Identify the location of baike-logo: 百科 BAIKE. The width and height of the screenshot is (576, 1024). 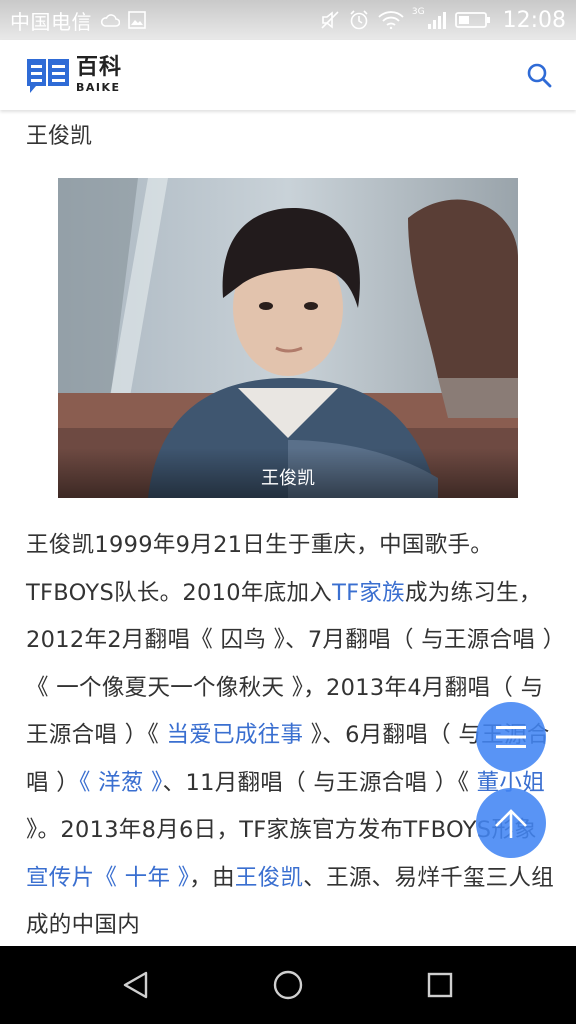
(74, 75).